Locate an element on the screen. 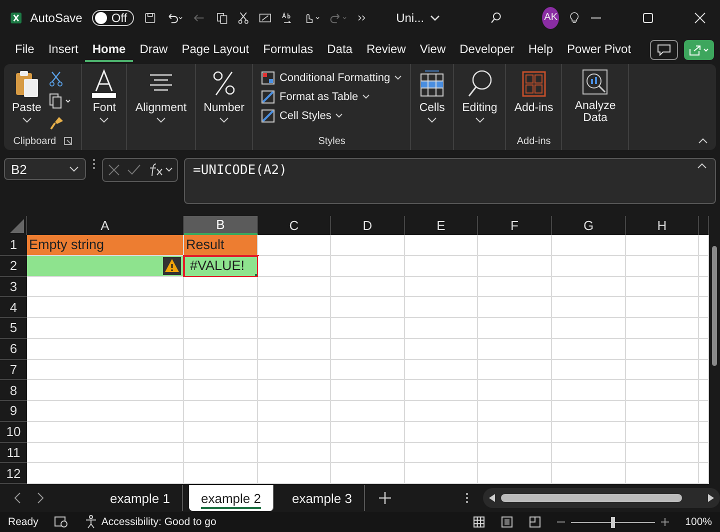 This screenshot has height=532, width=720. menu-tab: Page Layout is located at coordinates (215, 50).